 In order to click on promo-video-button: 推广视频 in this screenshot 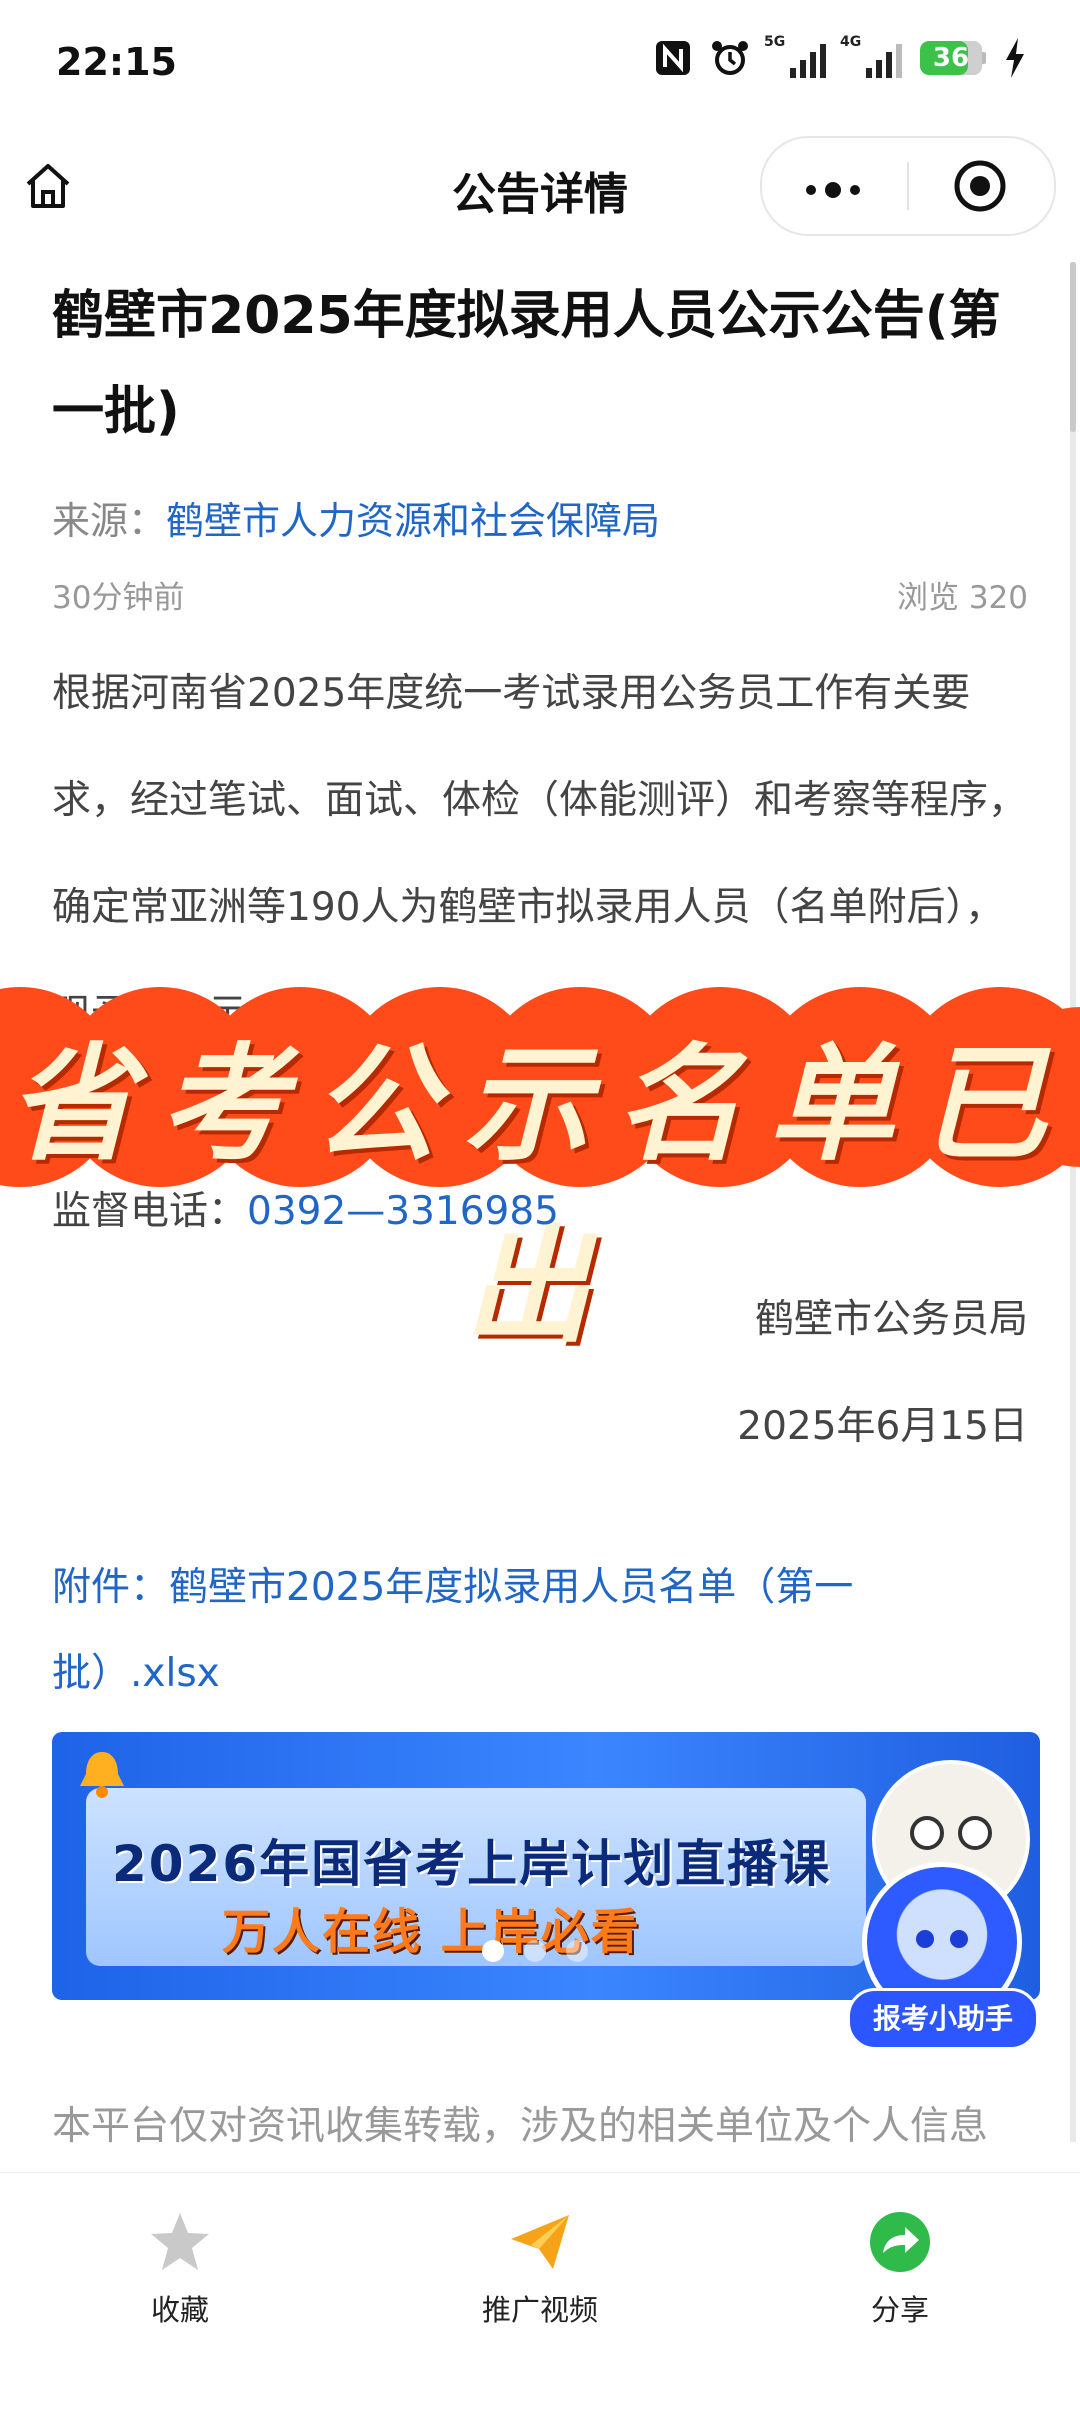, I will do `click(540, 2269)`.